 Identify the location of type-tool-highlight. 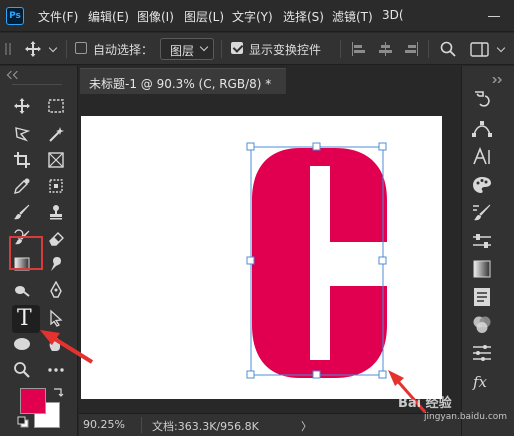
(26, 253).